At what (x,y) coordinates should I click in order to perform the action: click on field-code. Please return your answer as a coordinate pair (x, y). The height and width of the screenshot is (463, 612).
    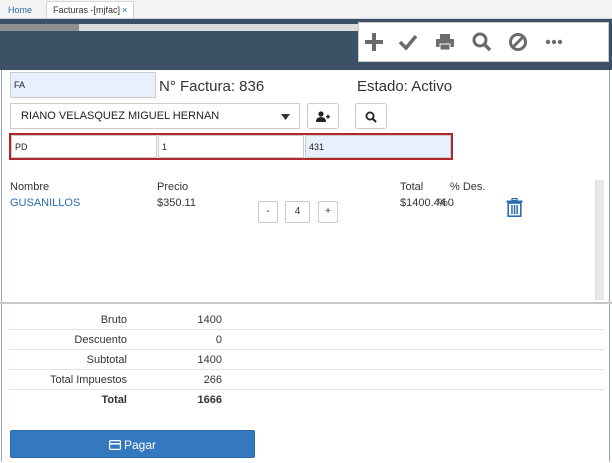
    Looking at the image, I should click on (378, 146).